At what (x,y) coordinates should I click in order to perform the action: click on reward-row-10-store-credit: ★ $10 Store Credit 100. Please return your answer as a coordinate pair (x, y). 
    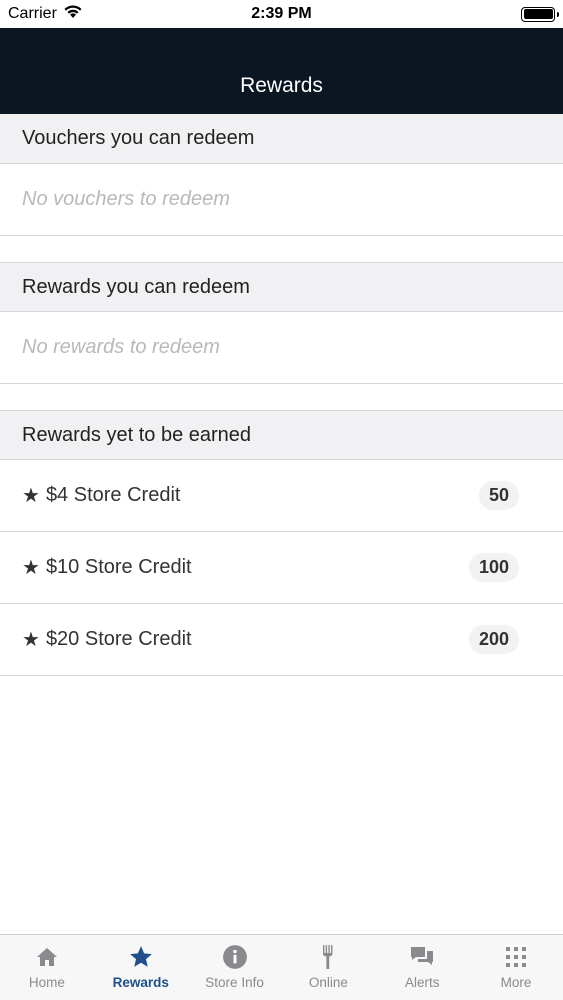
    Looking at the image, I should click on (281, 568).